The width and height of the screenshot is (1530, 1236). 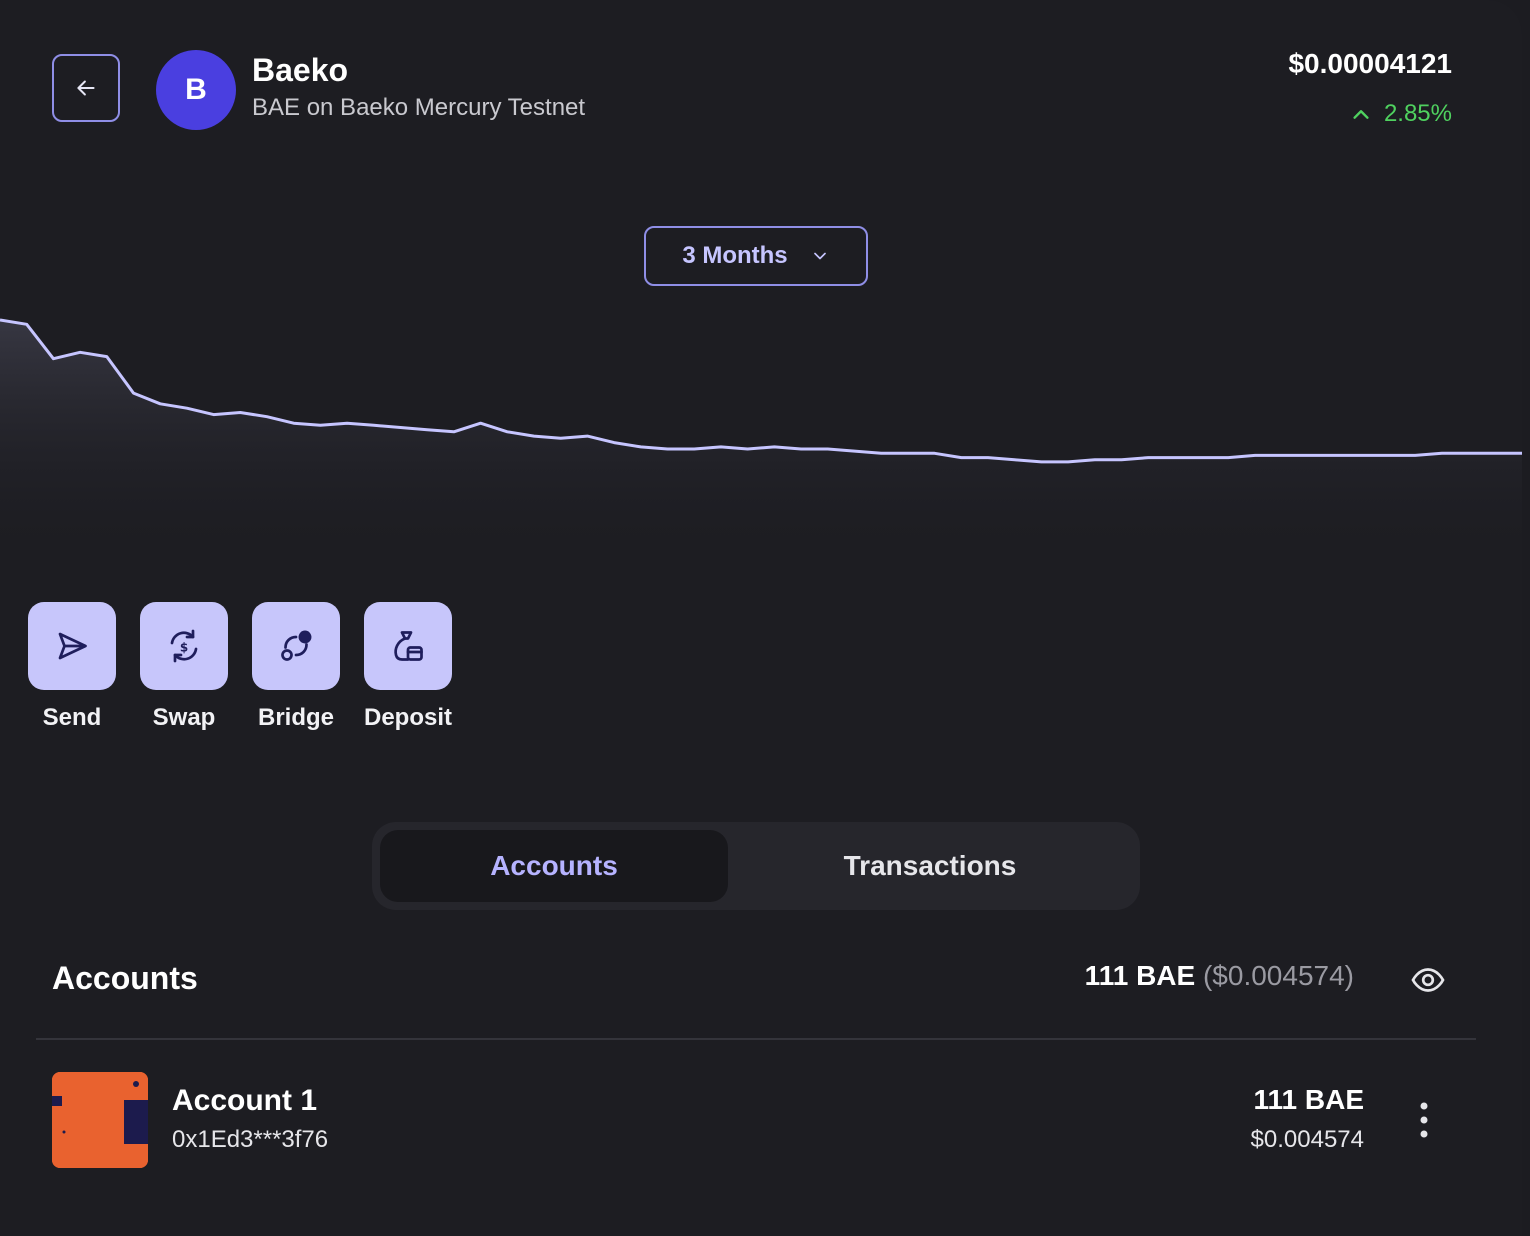 I want to click on eye-icon, so click(x=1428, y=980).